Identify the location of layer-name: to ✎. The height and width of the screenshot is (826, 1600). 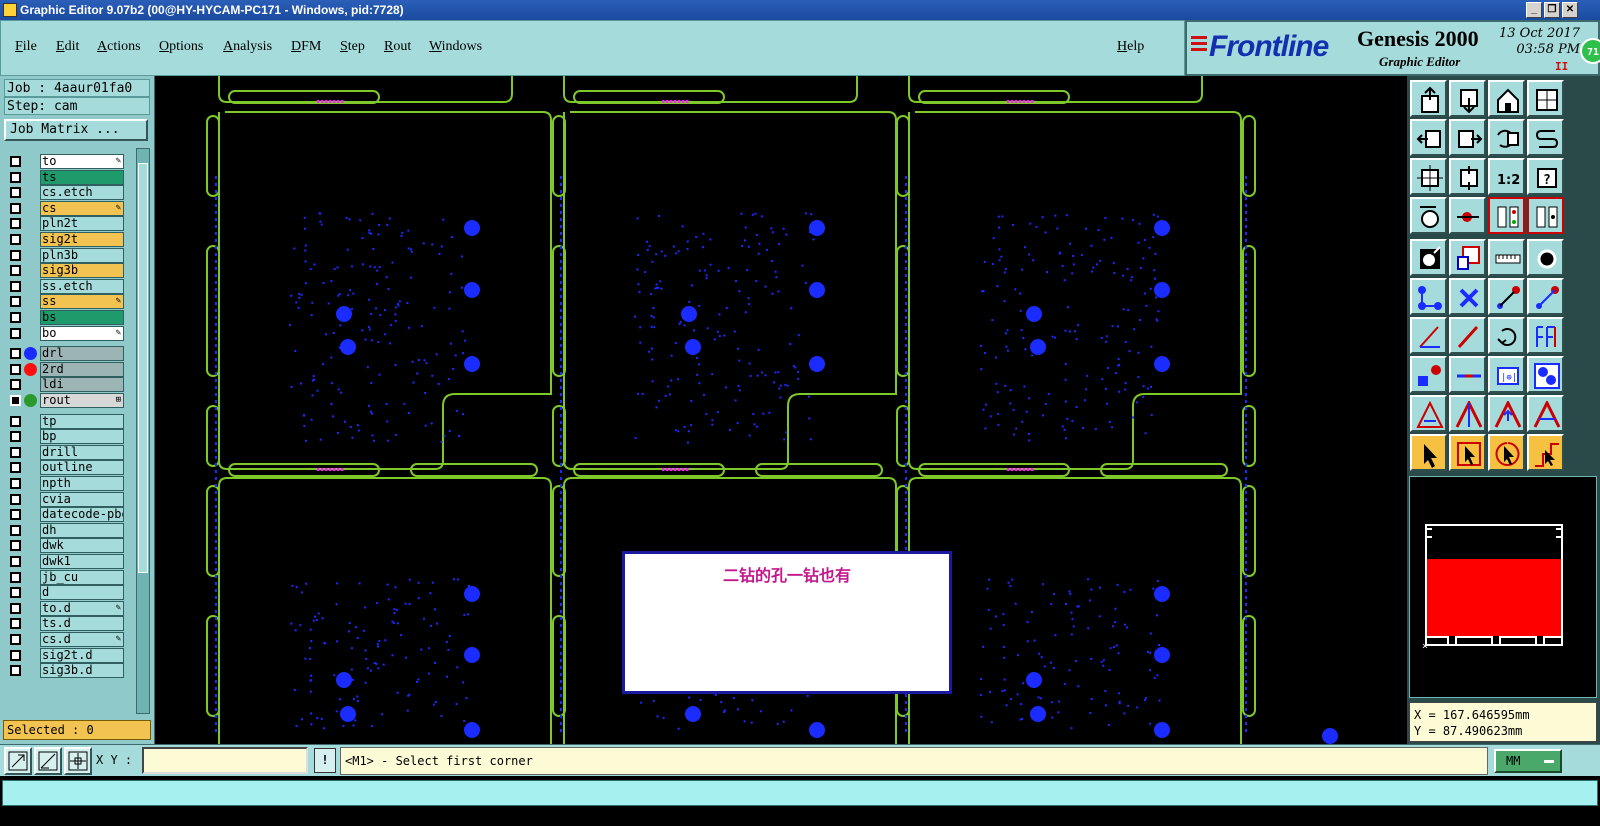
(82, 161).